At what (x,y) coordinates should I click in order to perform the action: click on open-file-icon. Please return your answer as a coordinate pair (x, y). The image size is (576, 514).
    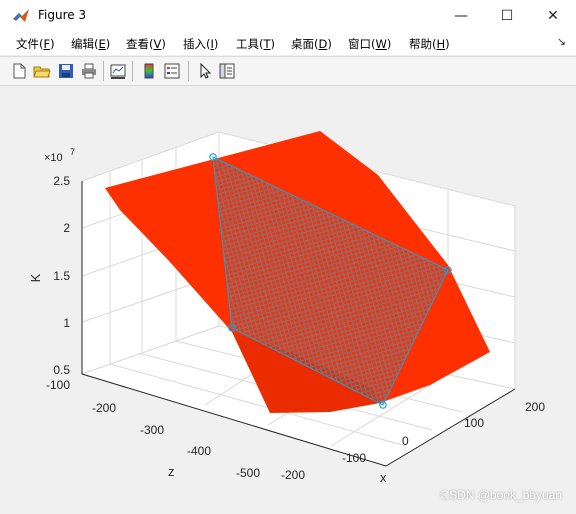
    Looking at the image, I should click on (42, 71).